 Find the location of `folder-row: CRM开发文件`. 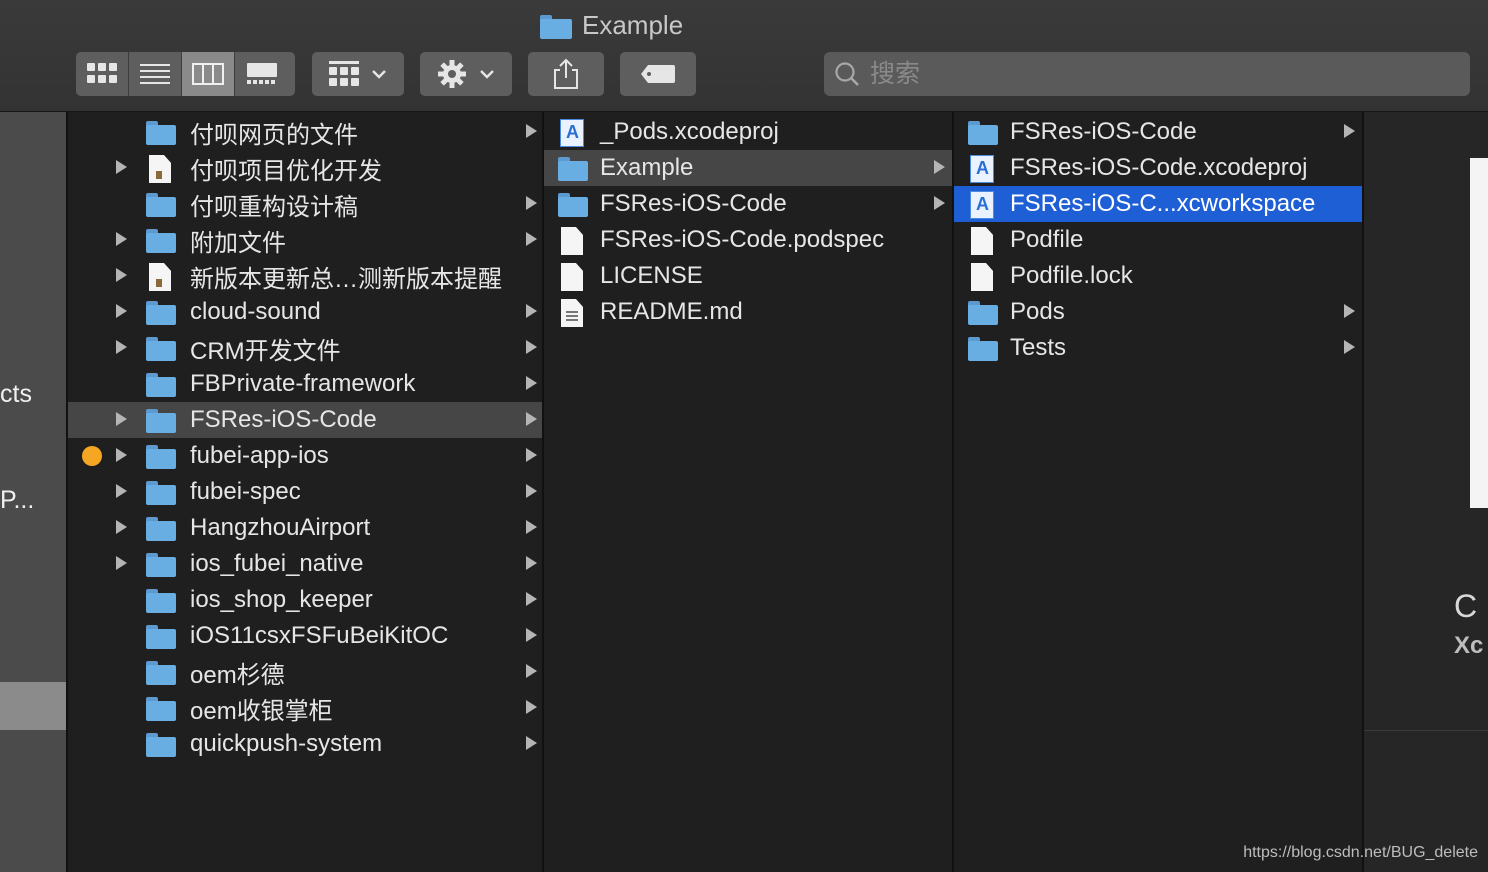

folder-row: CRM开发文件 is located at coordinates (305, 348).